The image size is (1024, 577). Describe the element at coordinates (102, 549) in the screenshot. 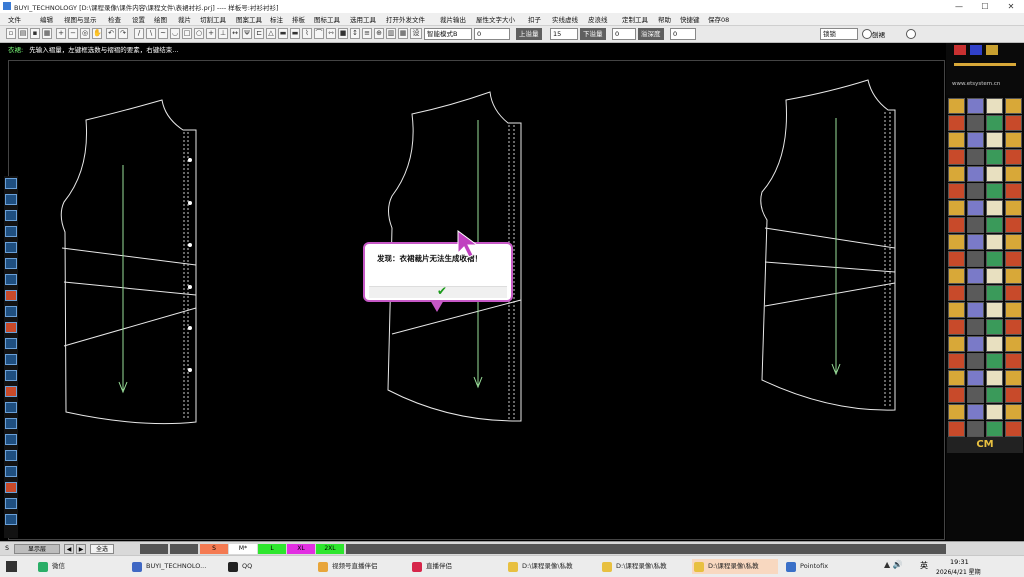

I see `select-all-button: 全选` at that location.